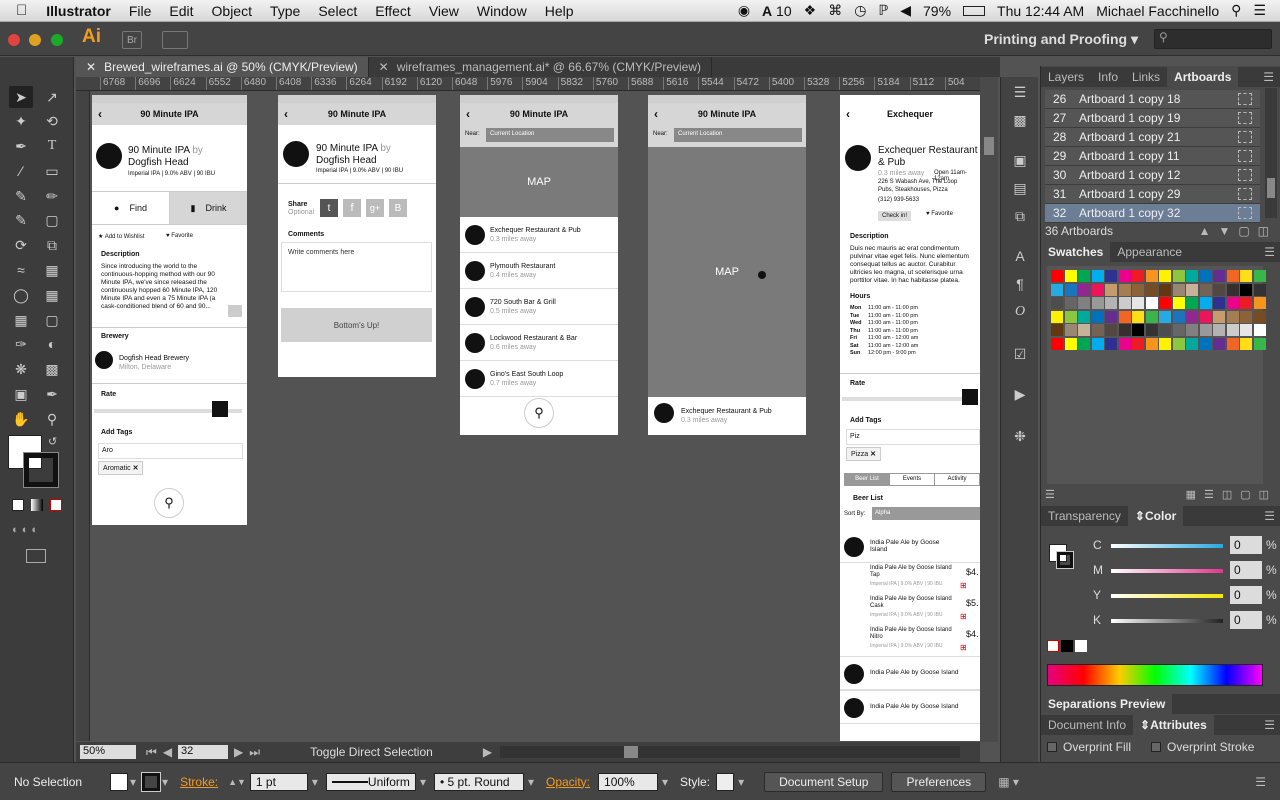 The width and height of the screenshot is (1280, 800). I want to click on comments-textarea: Write comments here, so click(356, 267).